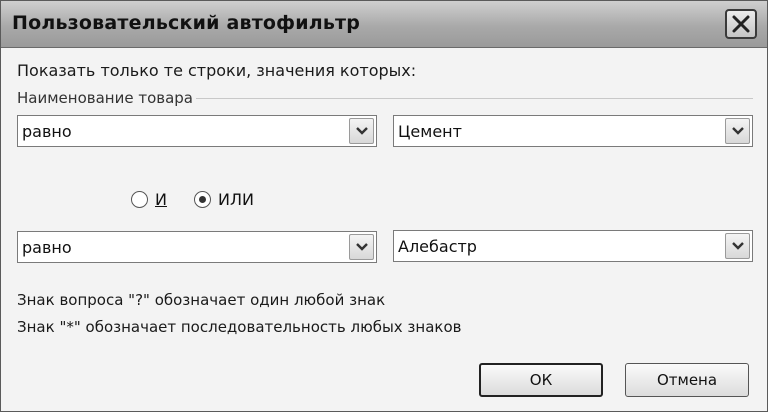 Image resolution: width=770 pixels, height=414 pixels. Describe the element at coordinates (197, 131) in the screenshot. I see `condition1-operator-select: равно` at that location.